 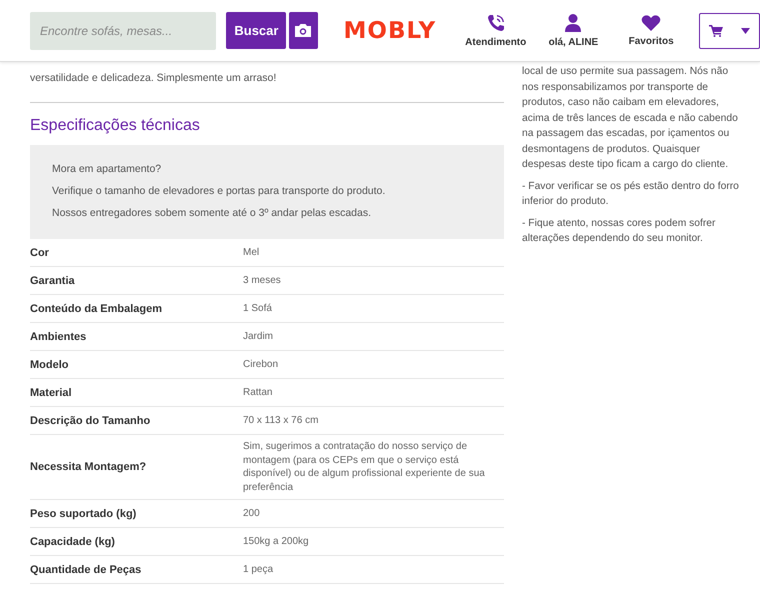 What do you see at coordinates (716, 30) in the screenshot?
I see `cart-icon` at bounding box center [716, 30].